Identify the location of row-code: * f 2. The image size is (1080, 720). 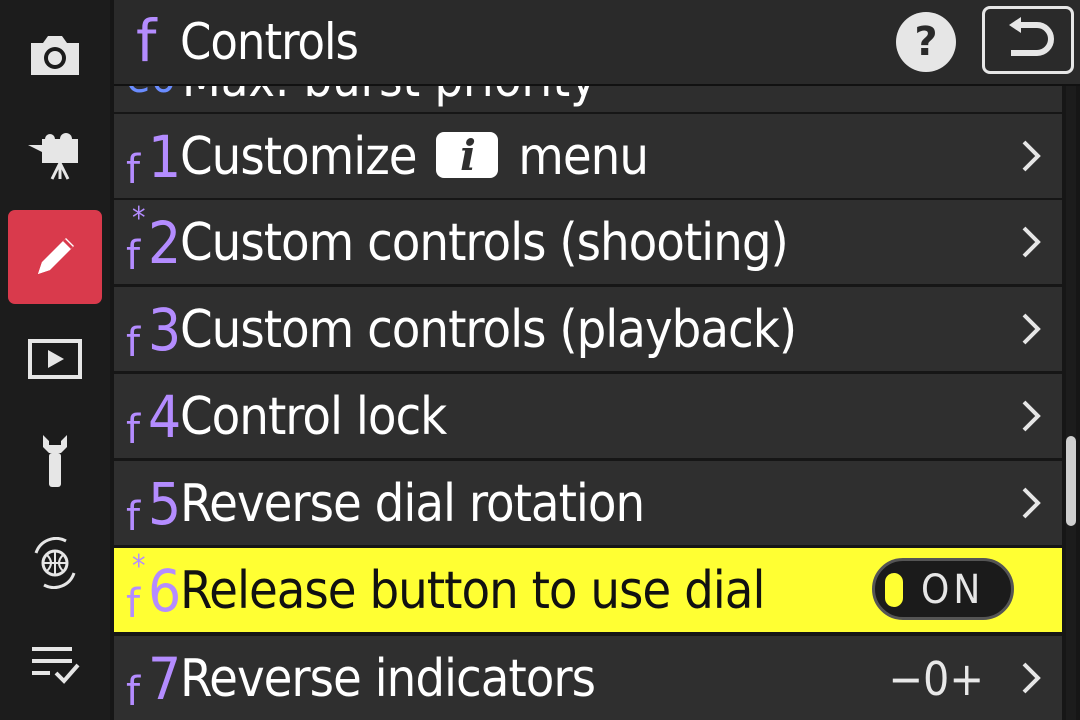
(154, 240).